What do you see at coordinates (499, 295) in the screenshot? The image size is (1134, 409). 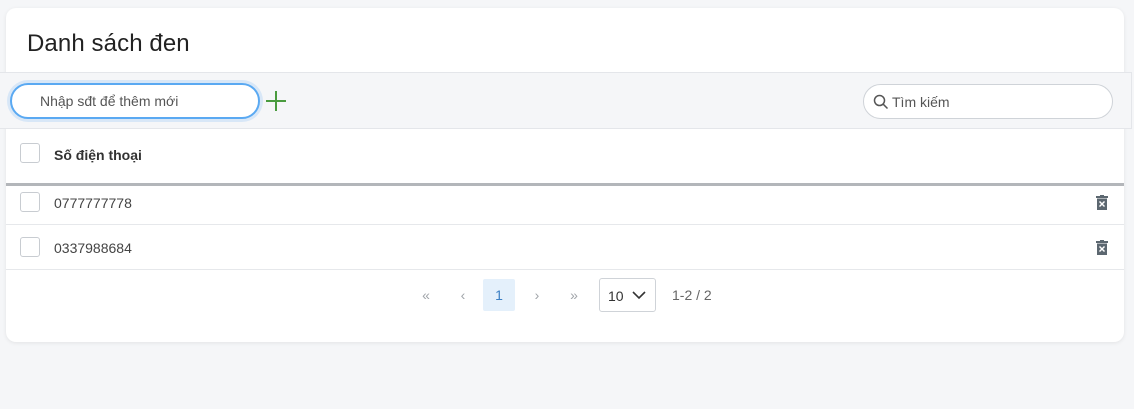 I see `page-1-button: 1` at bounding box center [499, 295].